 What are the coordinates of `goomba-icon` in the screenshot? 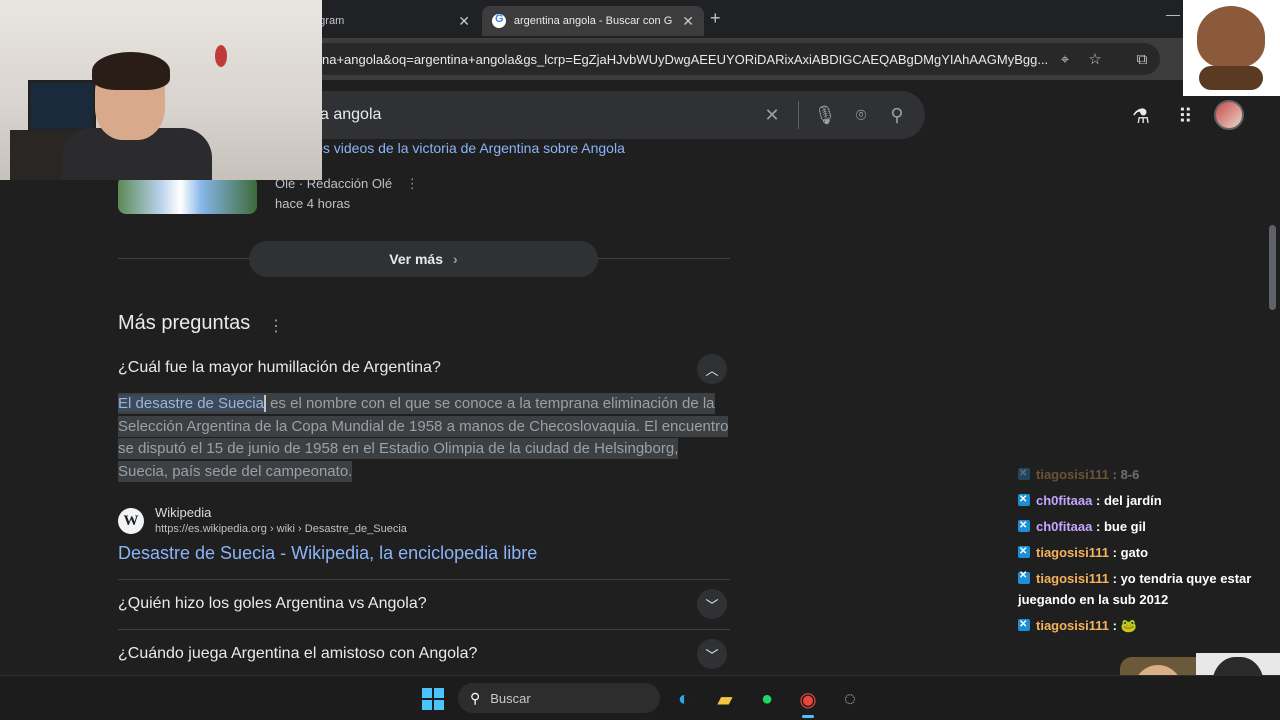 It's located at (1231, 37).